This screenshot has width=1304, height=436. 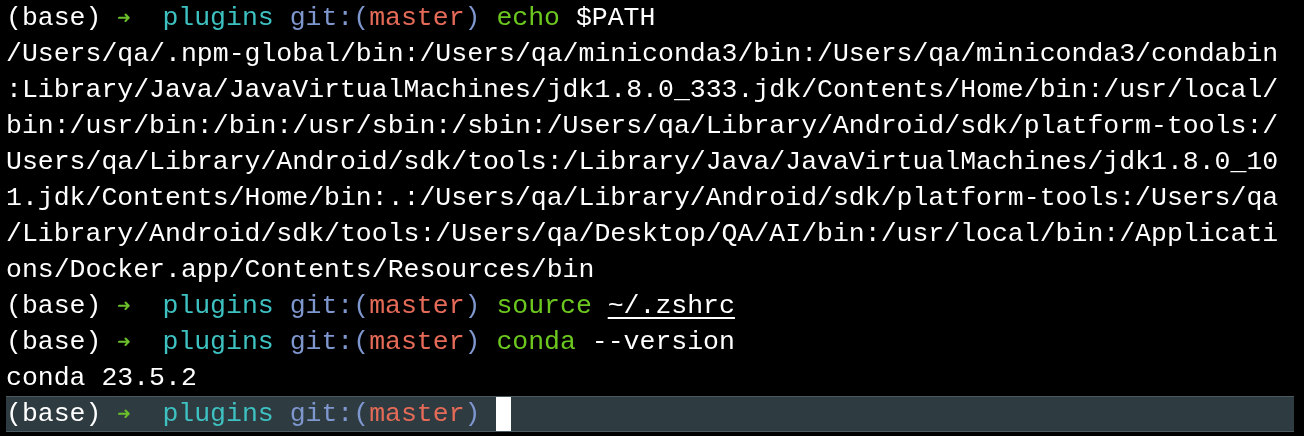 What do you see at coordinates (504, 414) in the screenshot?
I see `text-cursor` at bounding box center [504, 414].